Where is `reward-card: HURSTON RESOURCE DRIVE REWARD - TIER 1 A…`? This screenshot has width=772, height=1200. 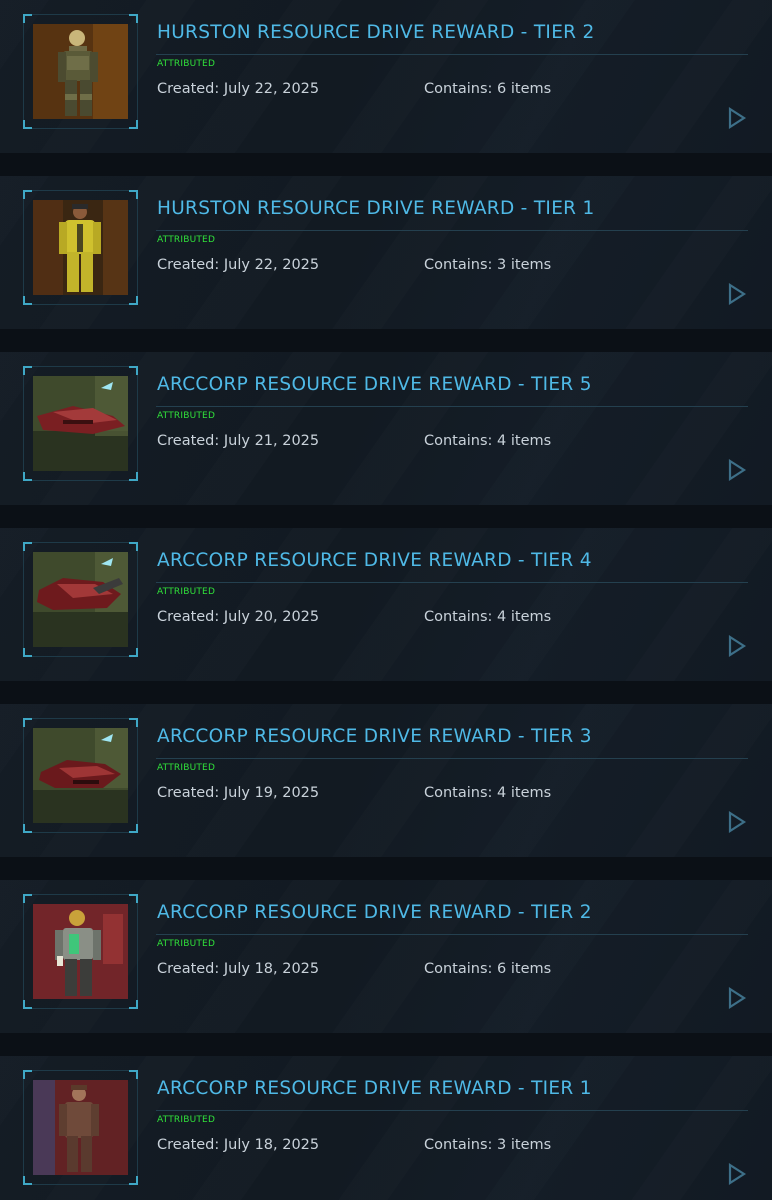 reward-card: HURSTON RESOURCE DRIVE REWARD - TIER 1 A… is located at coordinates (386, 252).